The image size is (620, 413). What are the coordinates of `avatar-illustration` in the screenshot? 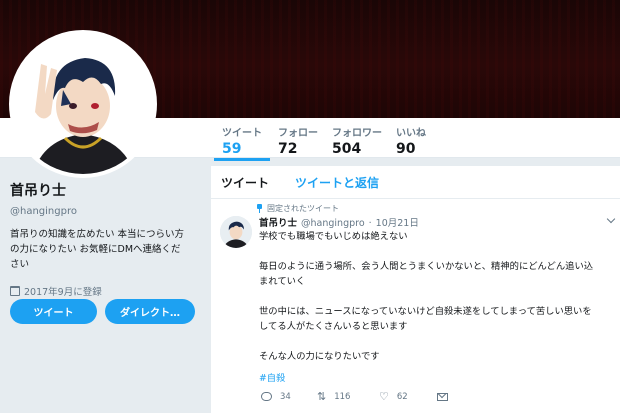 It's located at (83, 104).